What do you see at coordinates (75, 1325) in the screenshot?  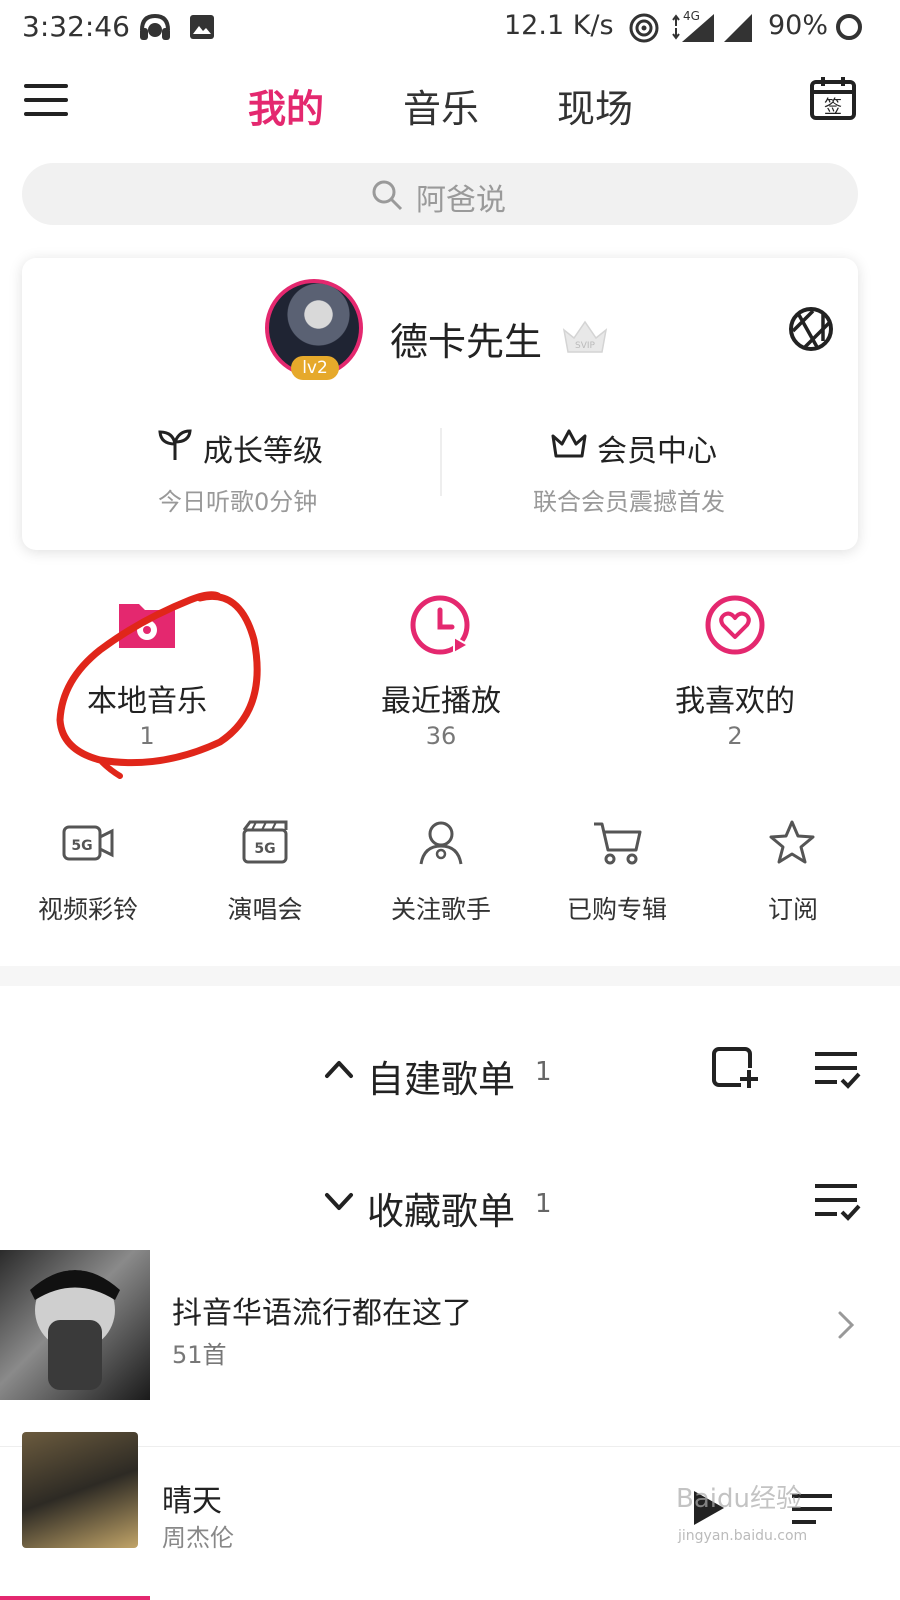 I see `playlist-cover` at bounding box center [75, 1325].